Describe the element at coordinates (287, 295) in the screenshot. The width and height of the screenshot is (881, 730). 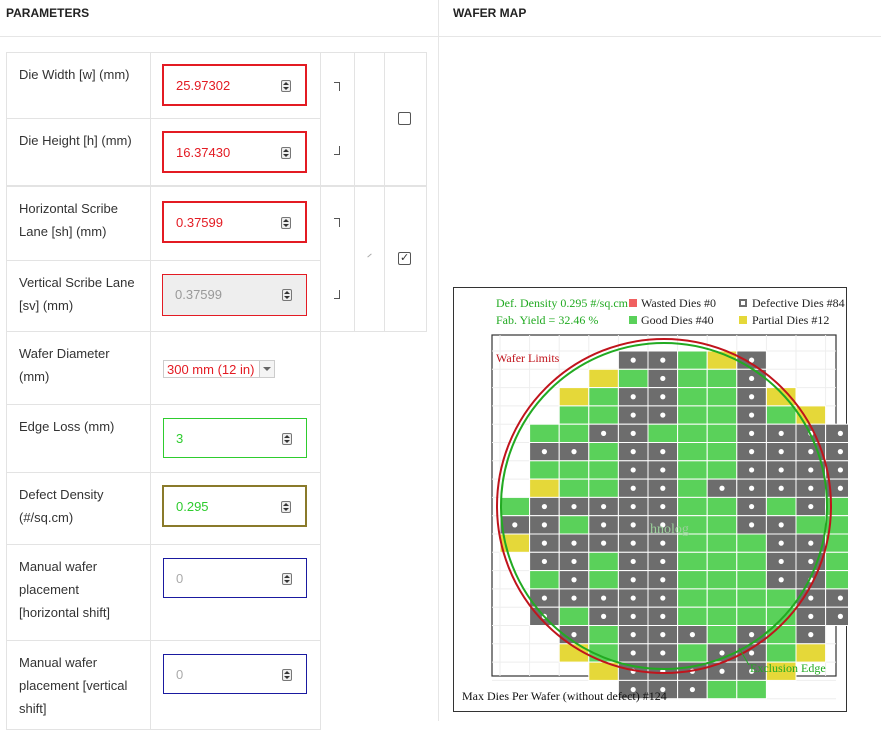
I see `vertical-scribe-stepper` at that location.